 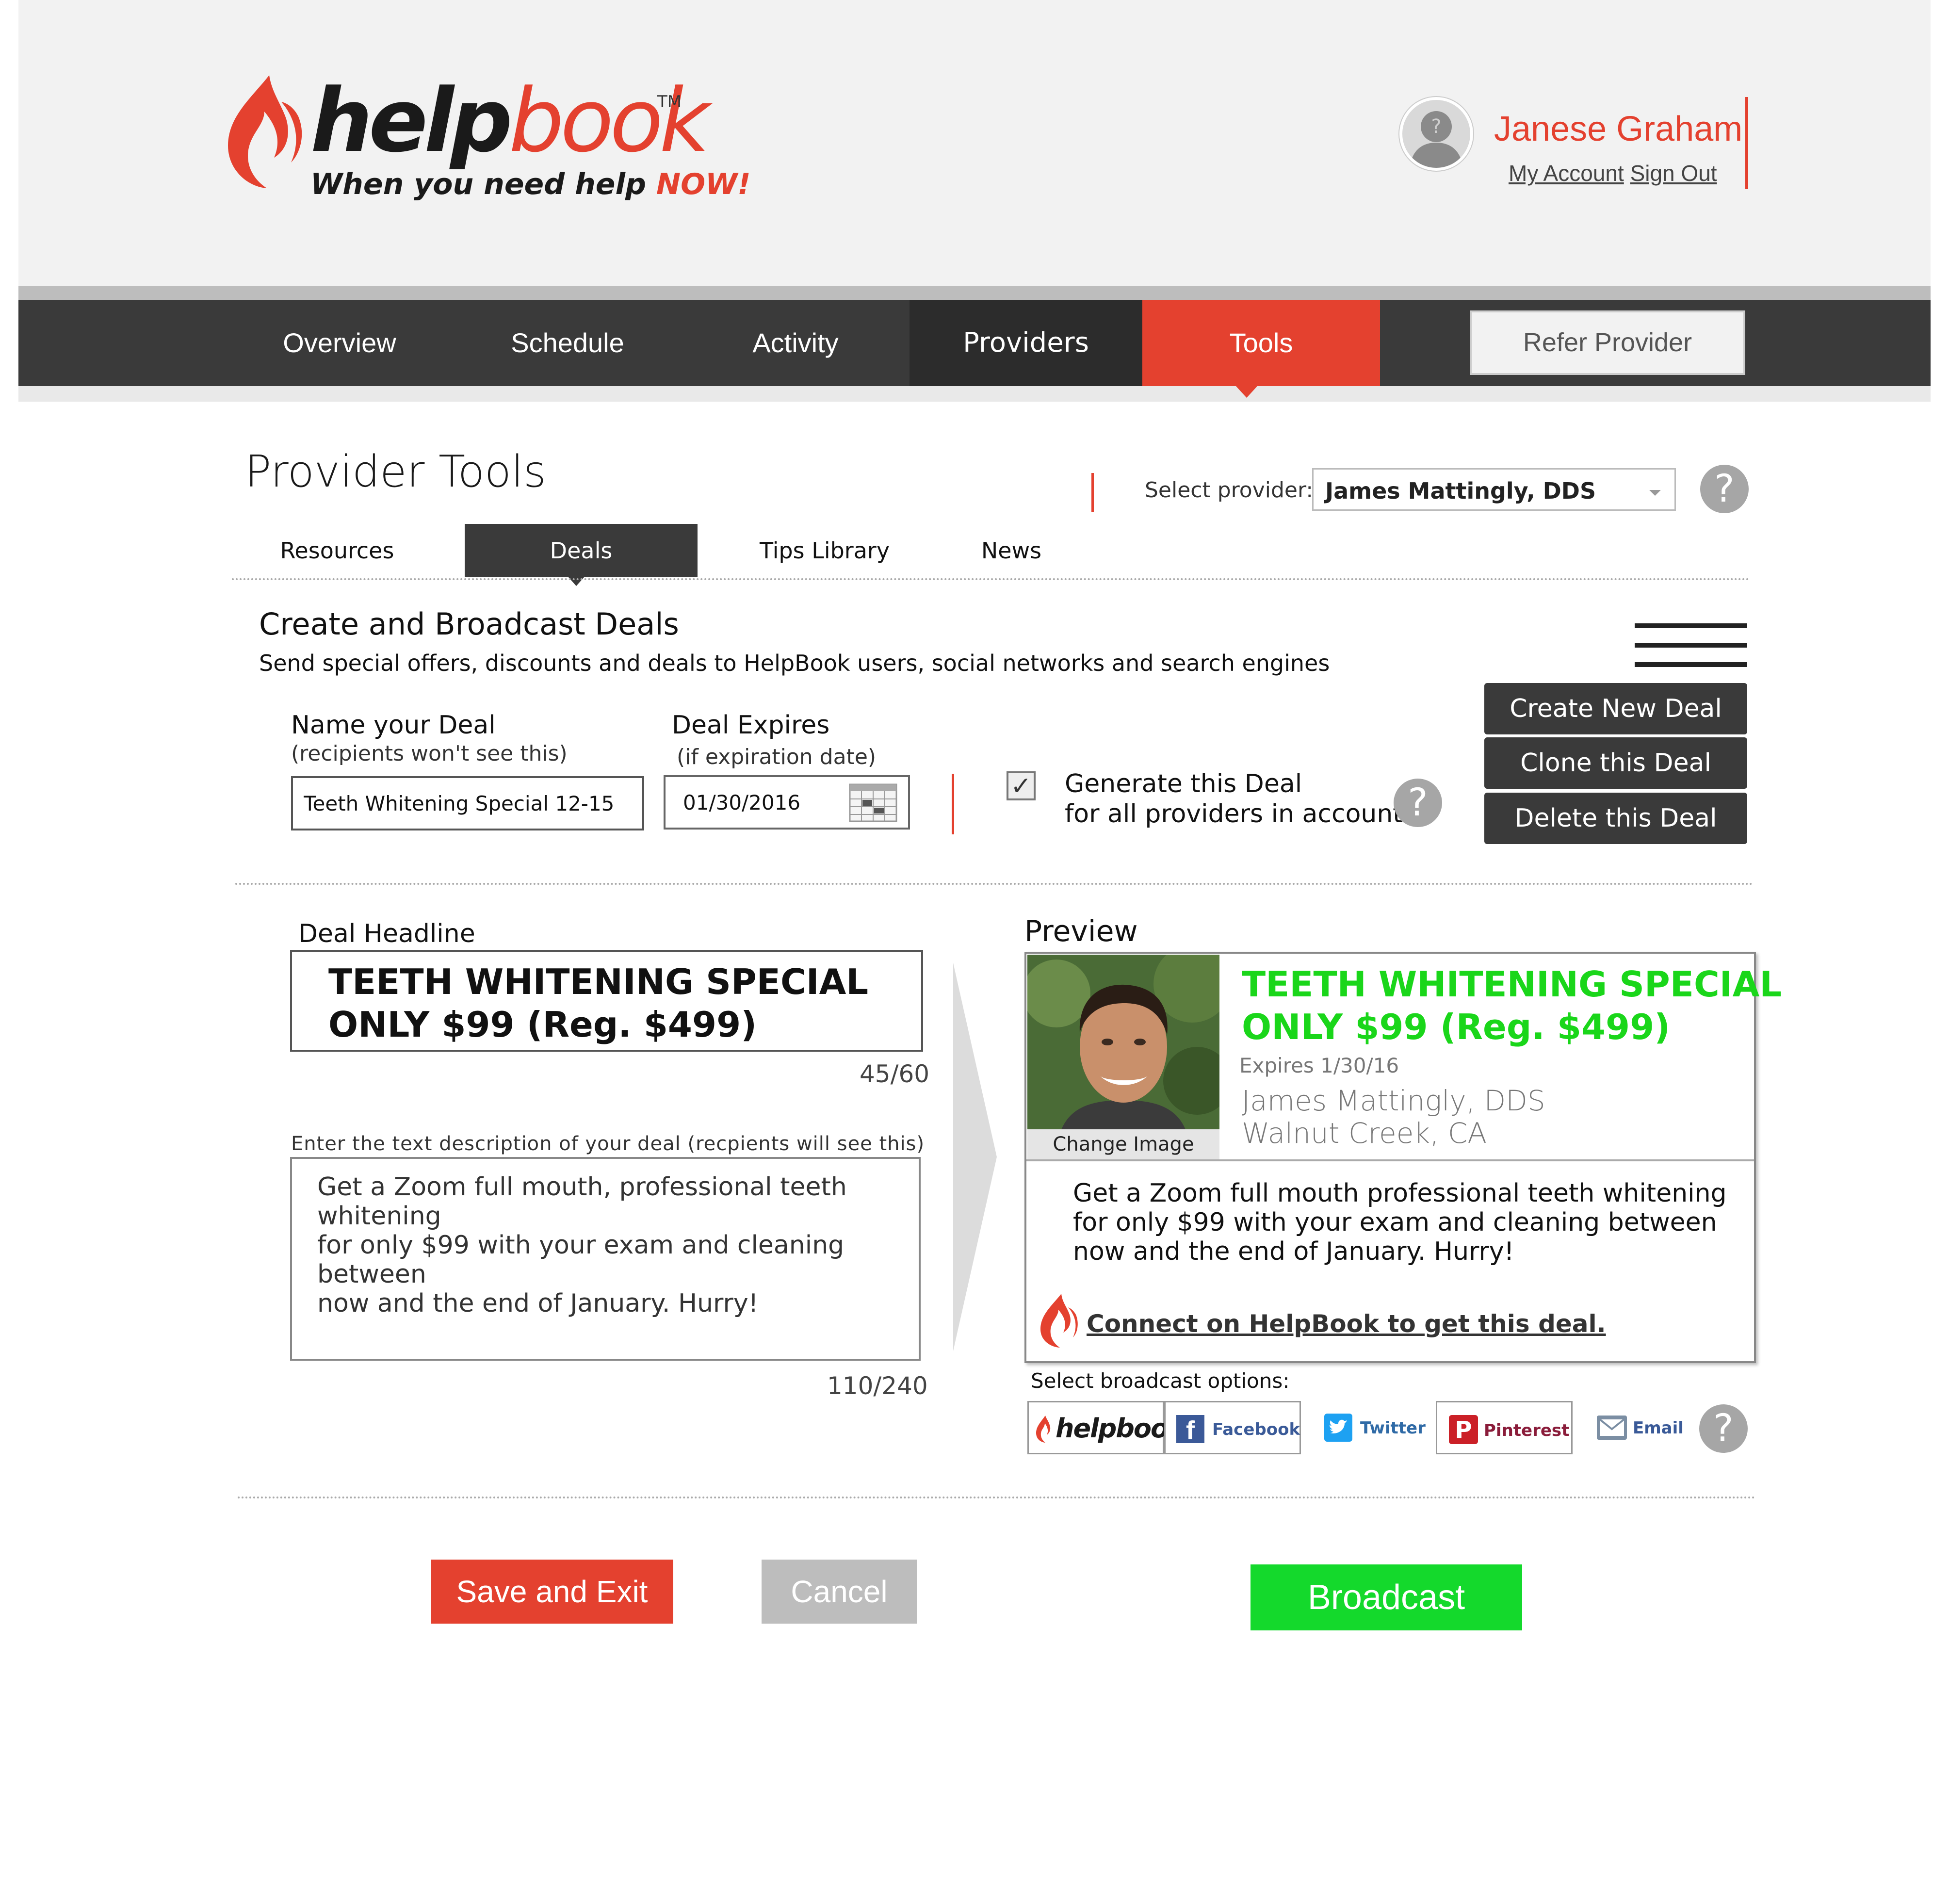 What do you see at coordinates (796, 343) in the screenshot?
I see `nav-activity: Activity` at bounding box center [796, 343].